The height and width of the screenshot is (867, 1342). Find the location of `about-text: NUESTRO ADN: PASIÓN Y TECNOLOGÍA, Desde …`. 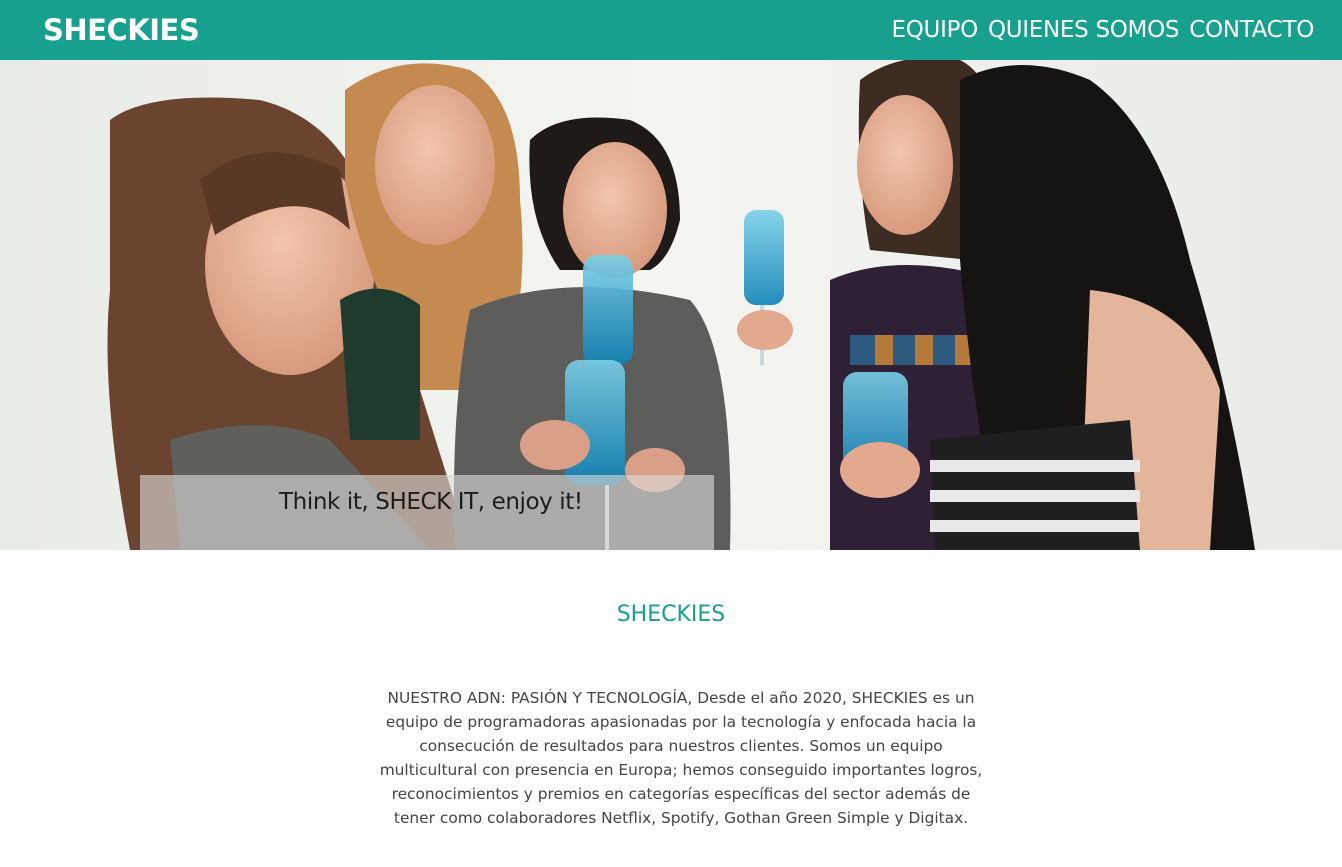

about-text: NUESTRO ADN: PASIÓN Y TECNOLOGÍA, Desde … is located at coordinates (681, 758).